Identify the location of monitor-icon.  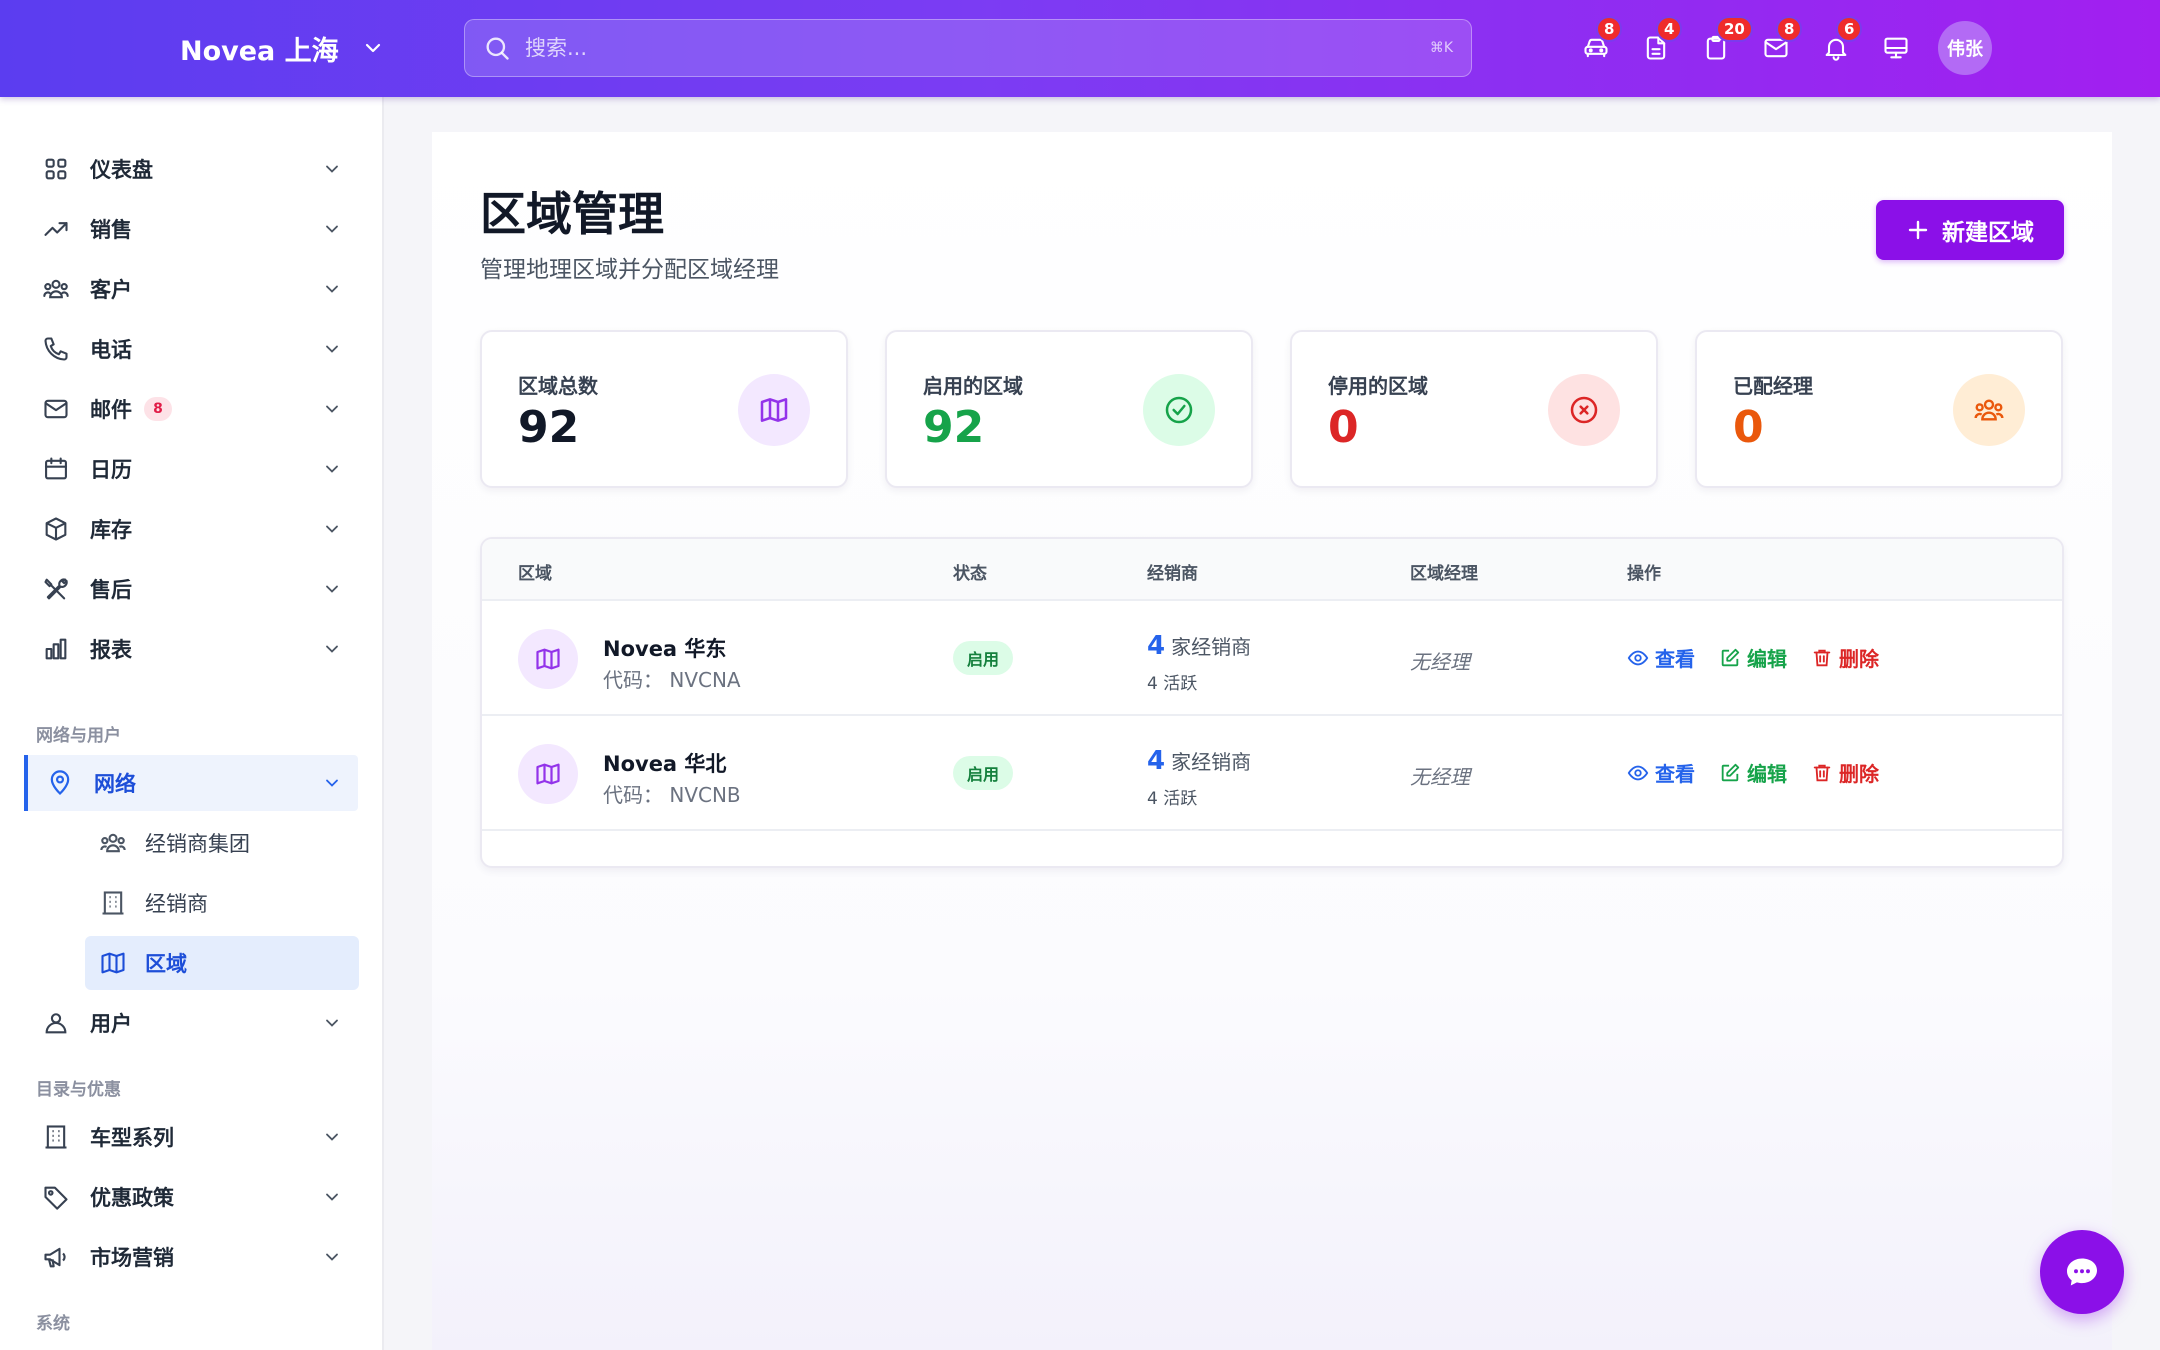
(1896, 48).